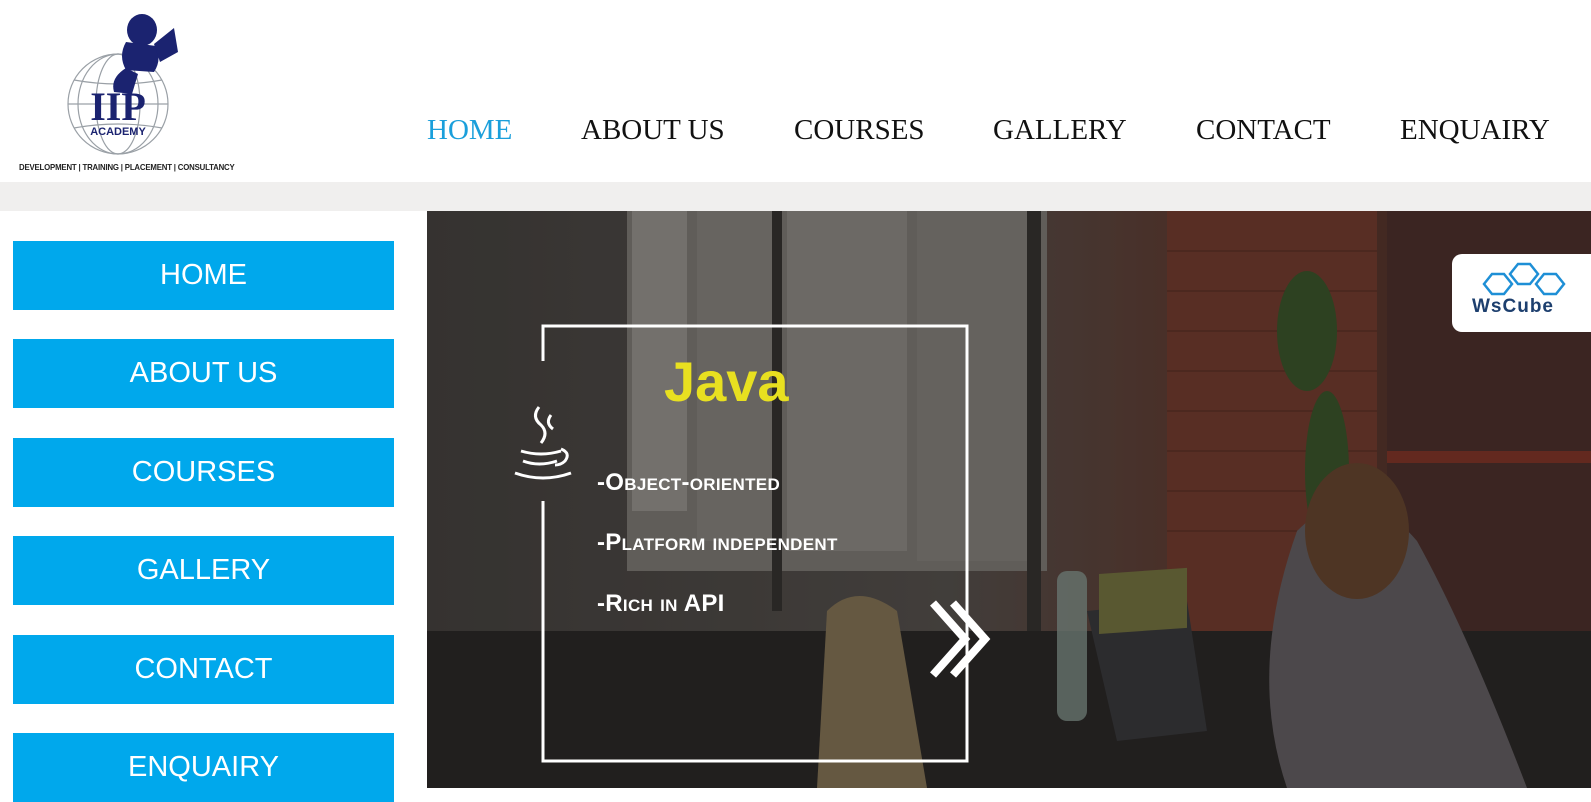 The image size is (1591, 802). Describe the element at coordinates (661, 603) in the screenshot. I see `feature-item: -Rich in API` at that location.